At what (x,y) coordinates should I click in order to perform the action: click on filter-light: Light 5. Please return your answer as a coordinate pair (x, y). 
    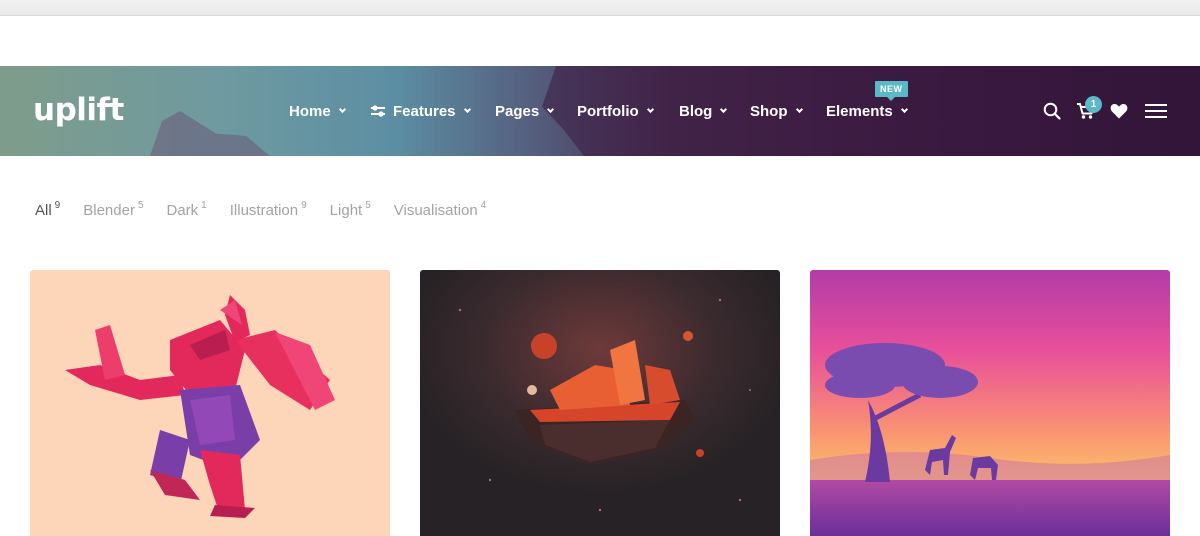
    Looking at the image, I should click on (350, 210).